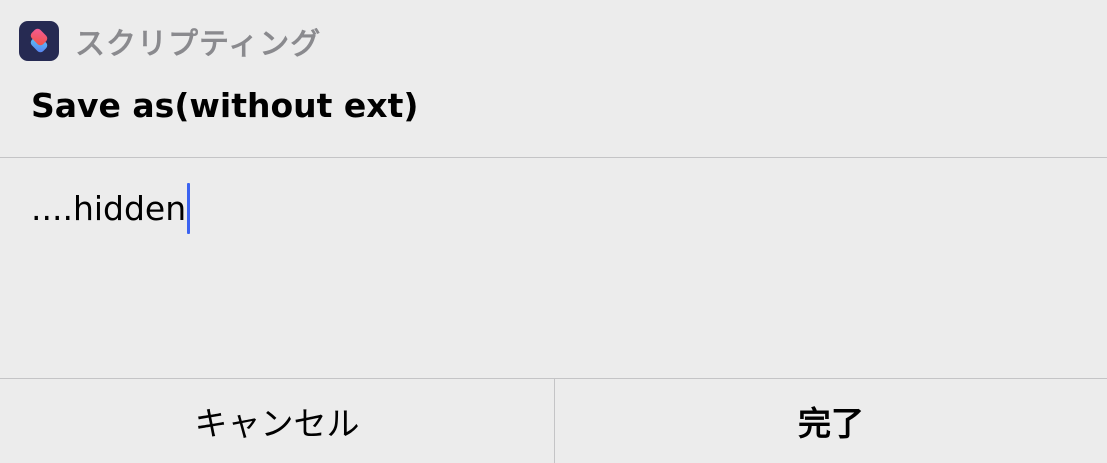 The height and width of the screenshot is (463, 1107). What do you see at coordinates (189, 208) in the screenshot?
I see `text-caret` at bounding box center [189, 208].